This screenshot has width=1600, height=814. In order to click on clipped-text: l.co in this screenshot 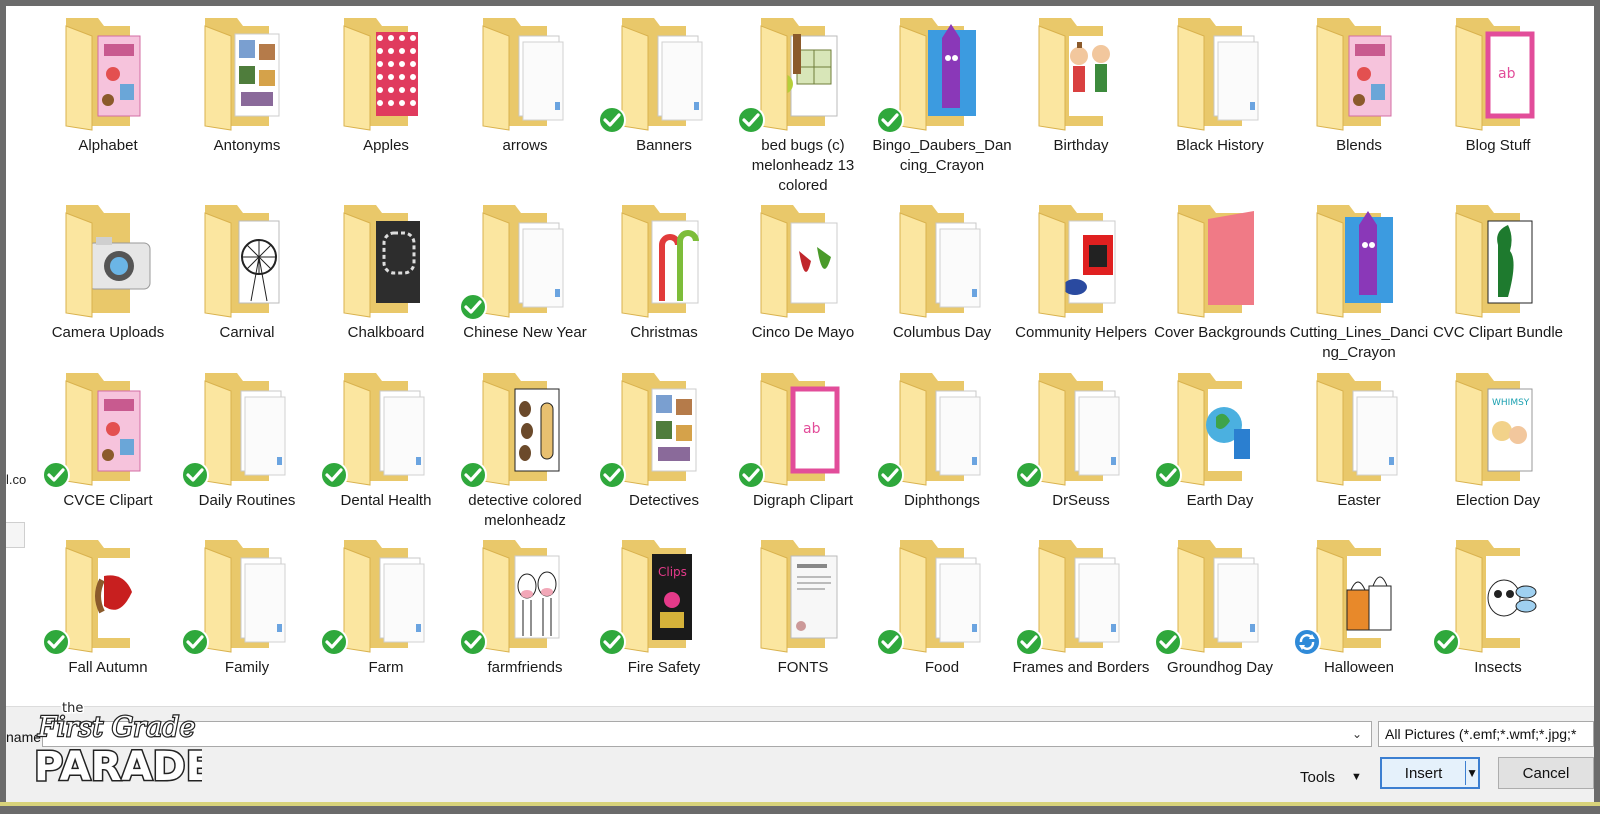, I will do `click(16, 479)`.